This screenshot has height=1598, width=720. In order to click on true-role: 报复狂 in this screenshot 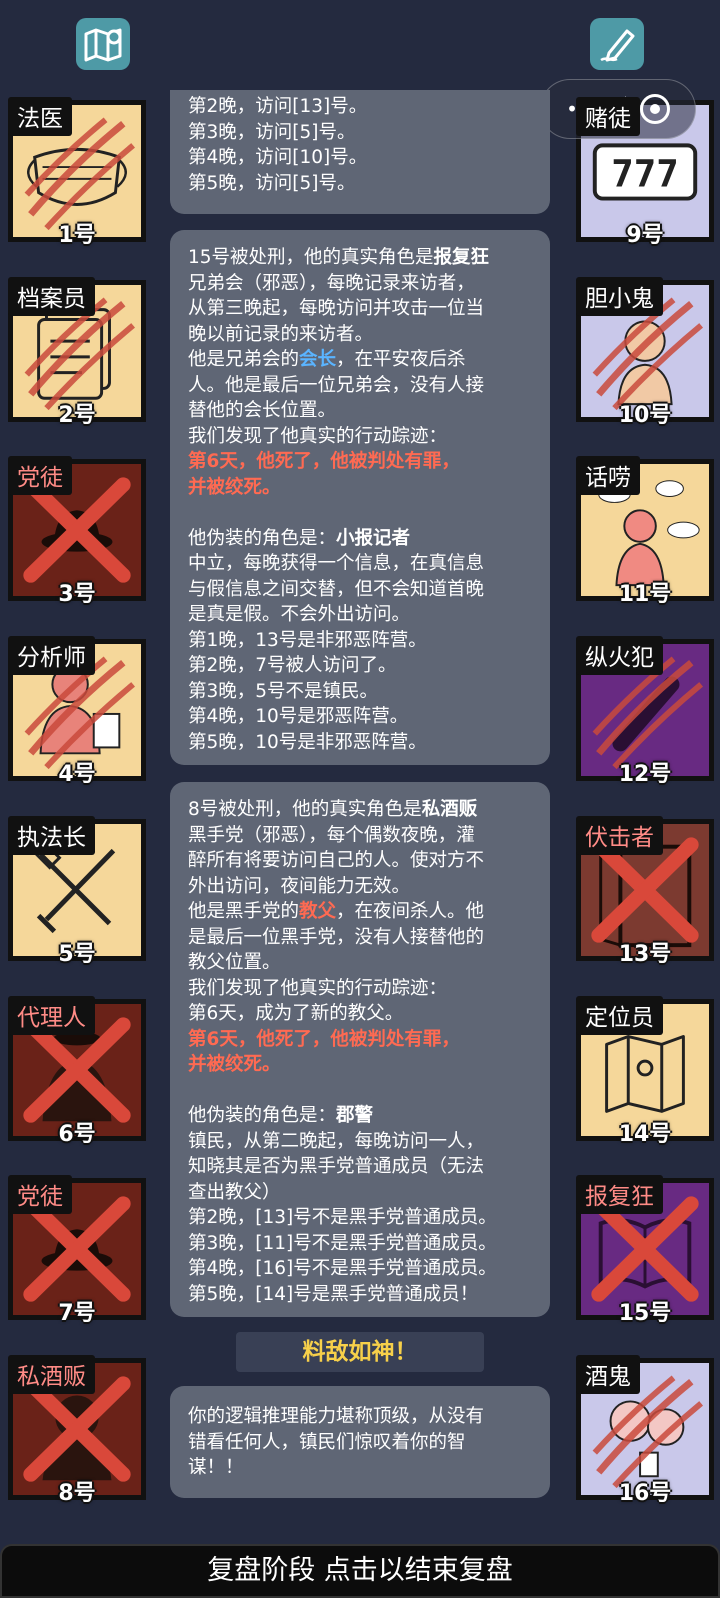, I will do `click(461, 257)`.